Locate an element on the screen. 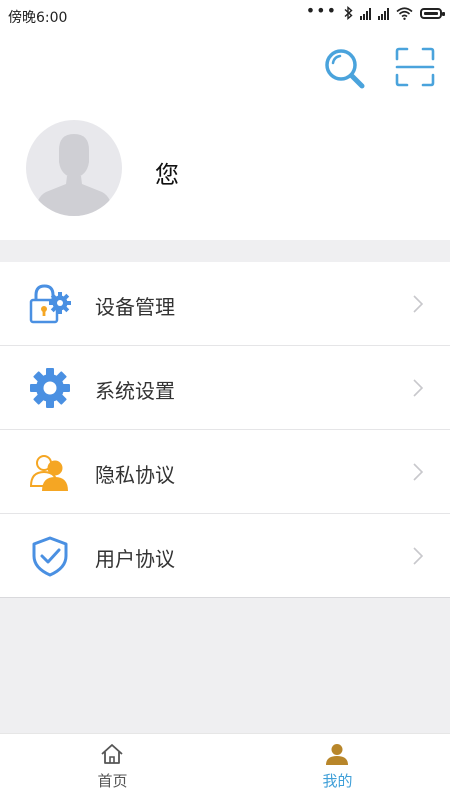 The image size is (450, 801). search-button is located at coordinates (345, 69).